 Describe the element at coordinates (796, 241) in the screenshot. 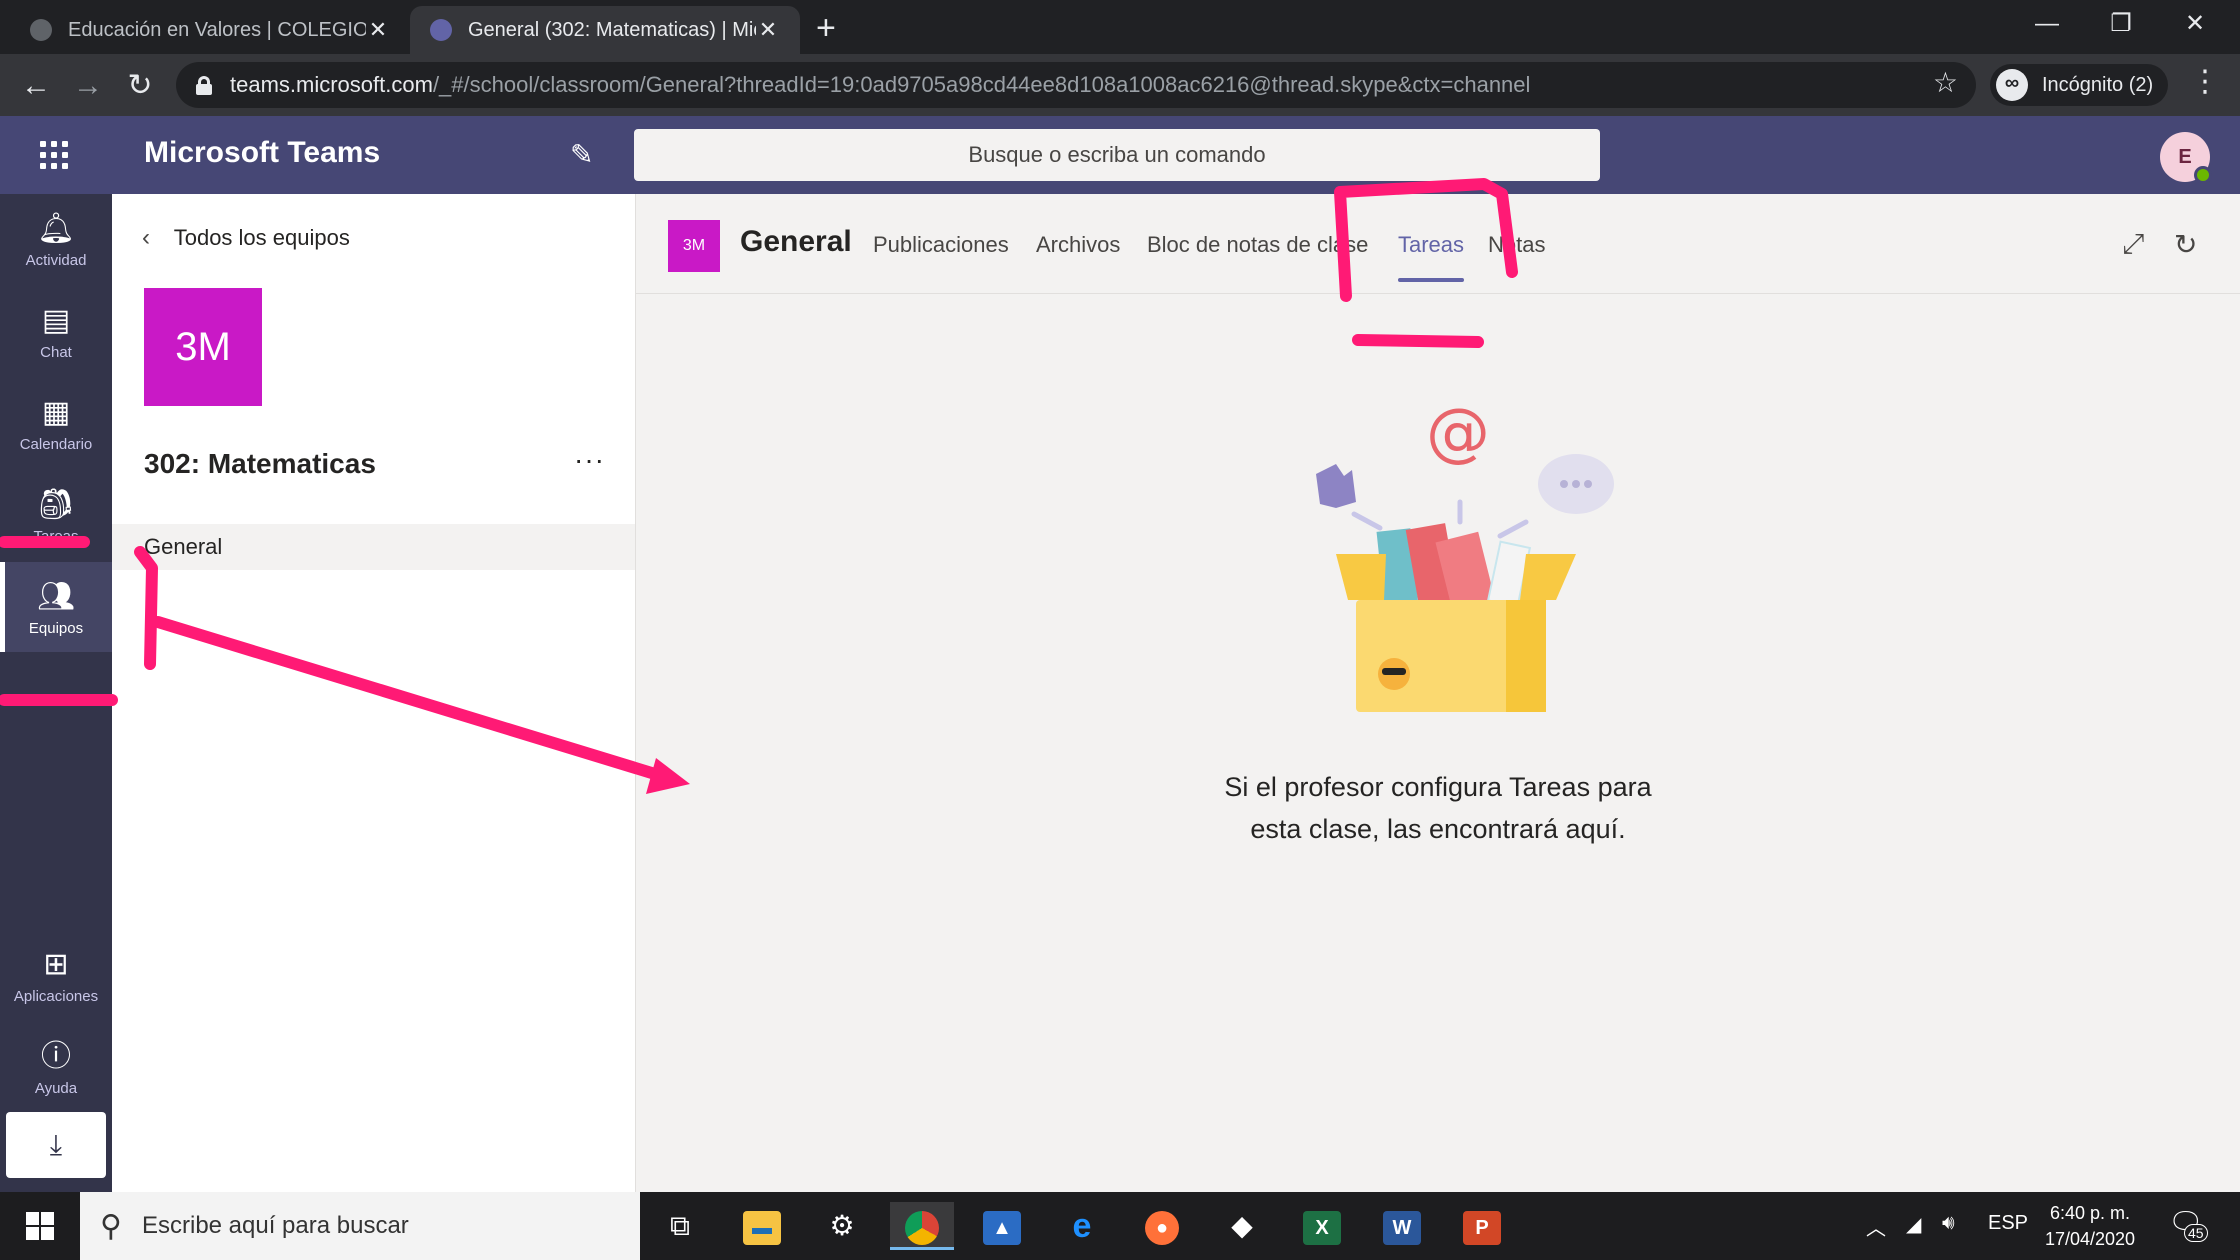

I see `channel-title: General` at that location.